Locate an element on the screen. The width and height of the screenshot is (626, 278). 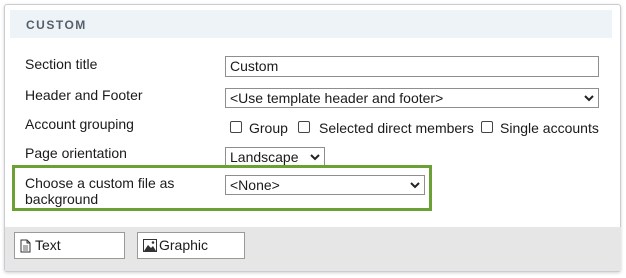
image-icon is located at coordinates (150, 245).